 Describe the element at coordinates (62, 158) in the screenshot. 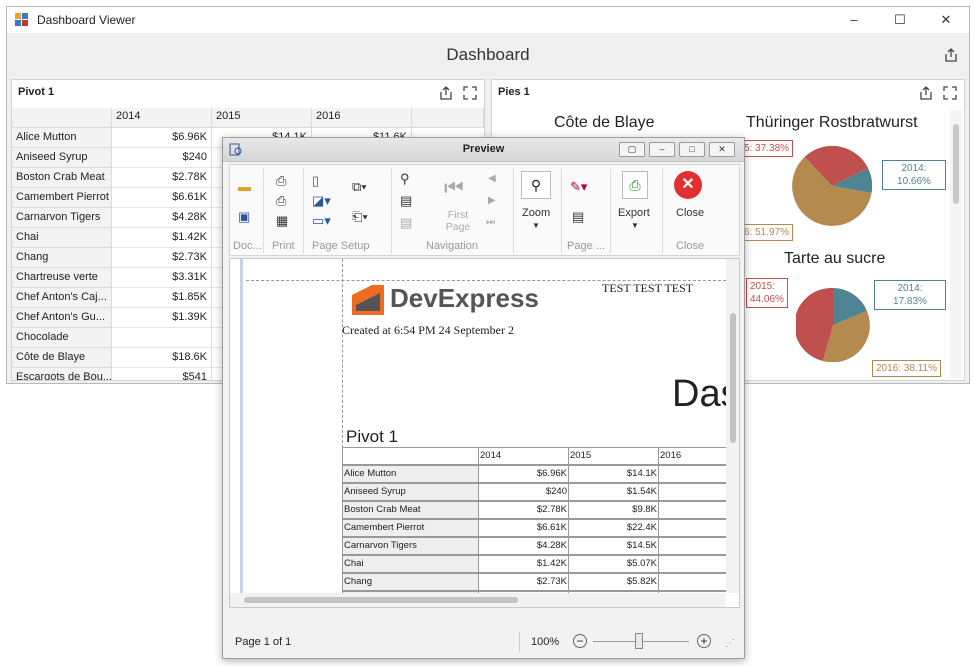

I see `pivot-row-header: Aniseed Syrup` at that location.